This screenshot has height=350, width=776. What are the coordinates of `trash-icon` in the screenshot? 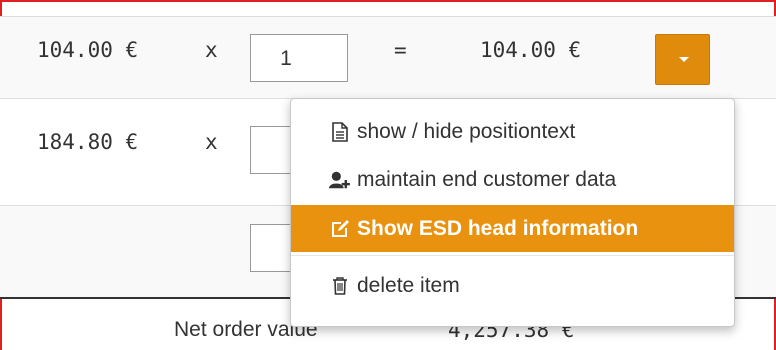 It's located at (340, 286).